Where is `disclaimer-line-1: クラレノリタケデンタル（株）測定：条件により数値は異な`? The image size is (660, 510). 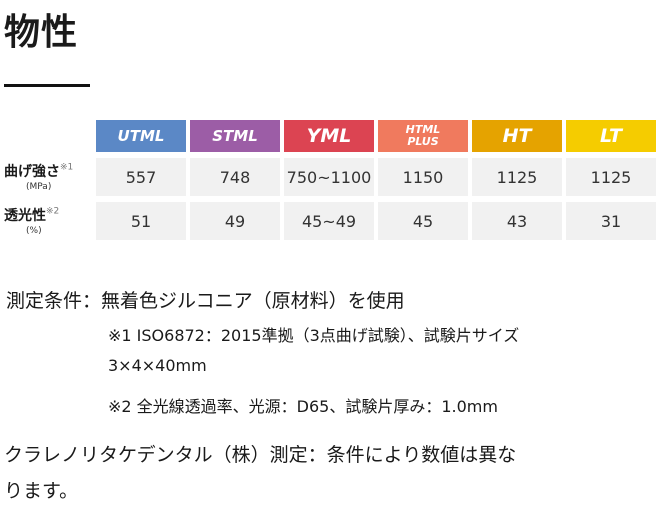 disclaimer-line-1: クラレノリタケデンタル（株）測定：条件により数値は異な is located at coordinates (260, 455).